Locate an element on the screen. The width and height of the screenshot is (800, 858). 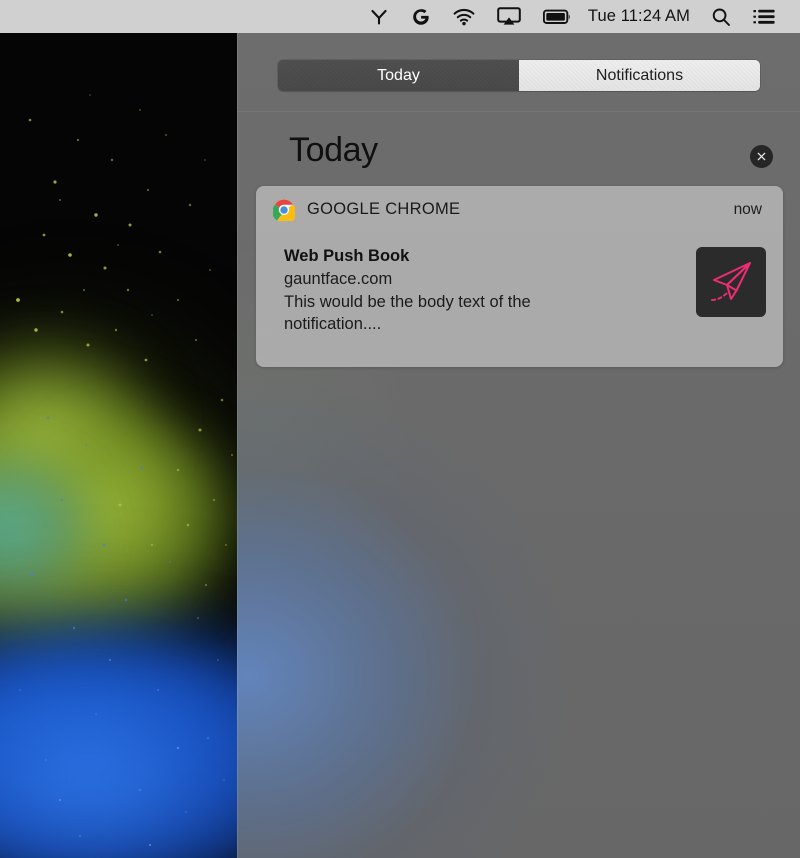
menubar-spotlight-item is located at coordinates (721, 16).